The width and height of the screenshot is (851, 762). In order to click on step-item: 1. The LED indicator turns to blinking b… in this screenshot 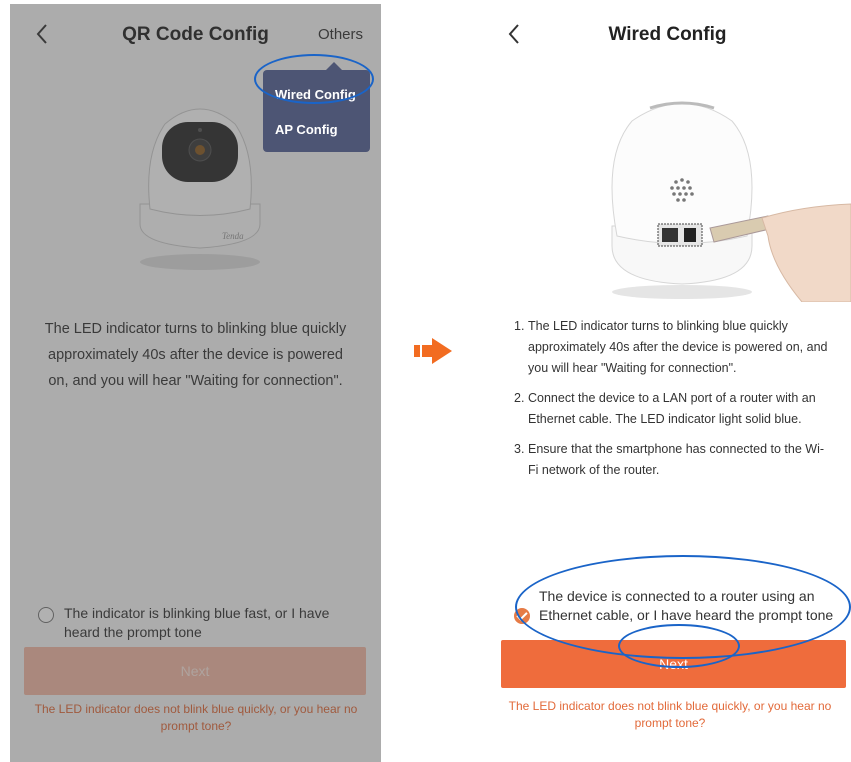, I will do `click(672, 347)`.